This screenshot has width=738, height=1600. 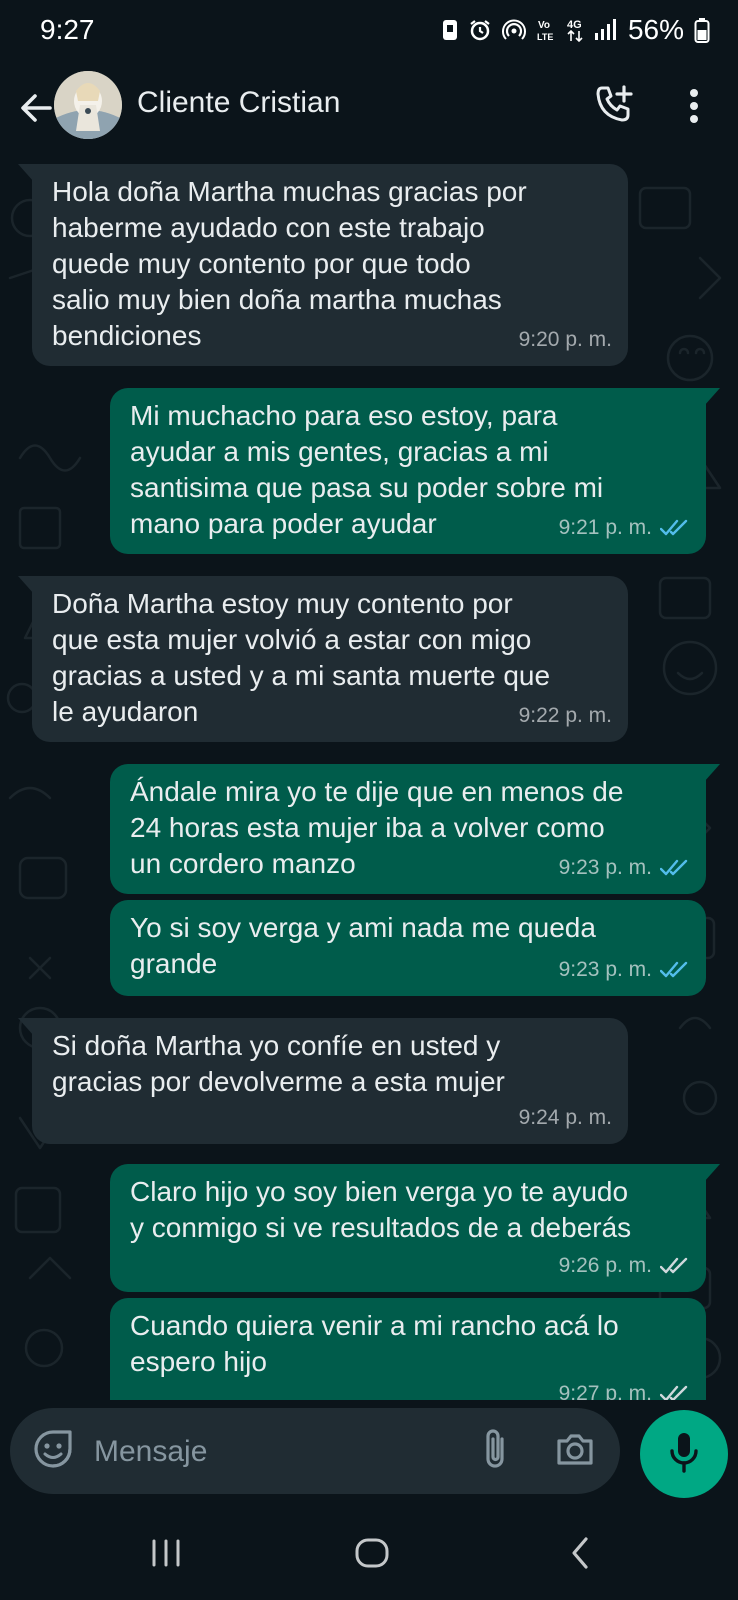 I want to click on volte-icon: Vo LTE, so click(x=546, y=30).